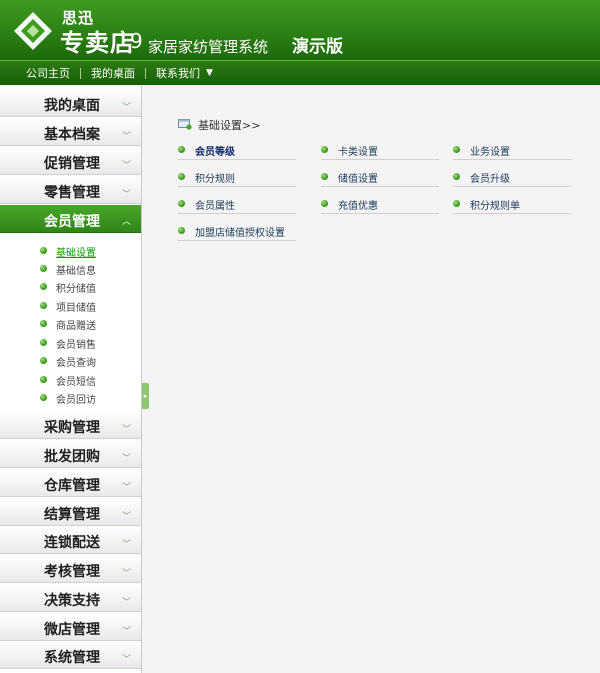  Describe the element at coordinates (237, 232) in the screenshot. I see `link-franchise-stored-value-auth: 加盟店储值授权设置` at that location.